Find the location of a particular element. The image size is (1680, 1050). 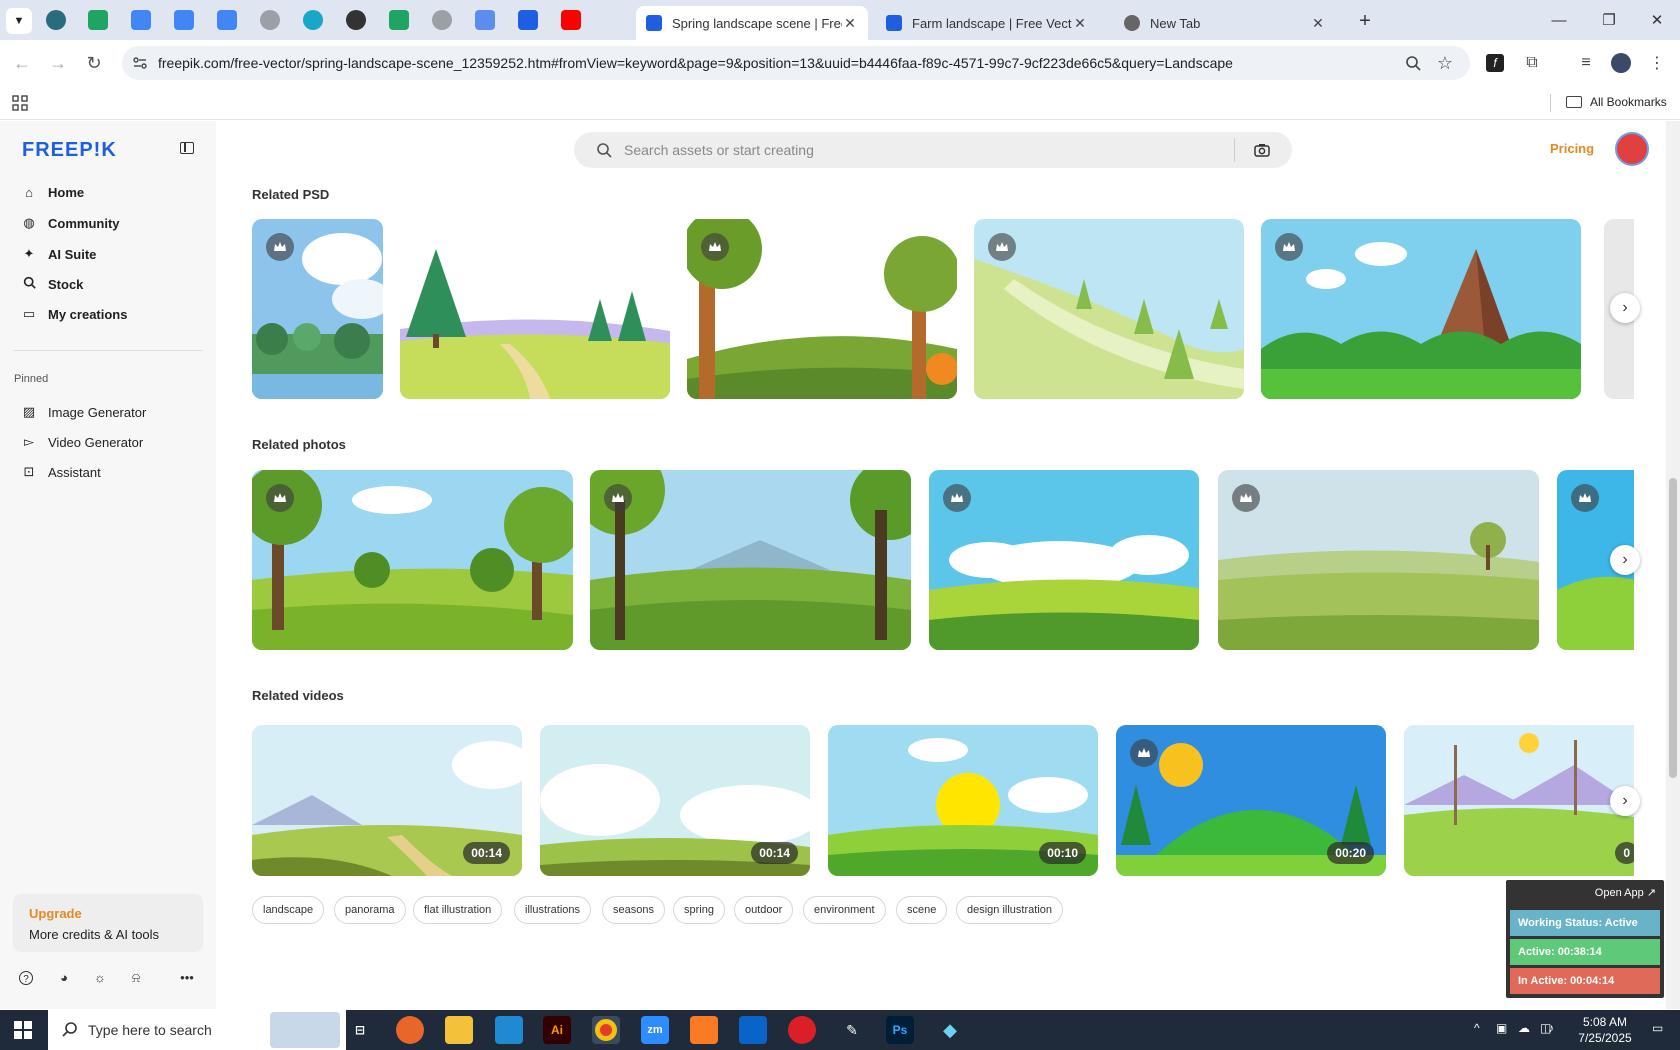

back-button: ← is located at coordinates (22, 63).